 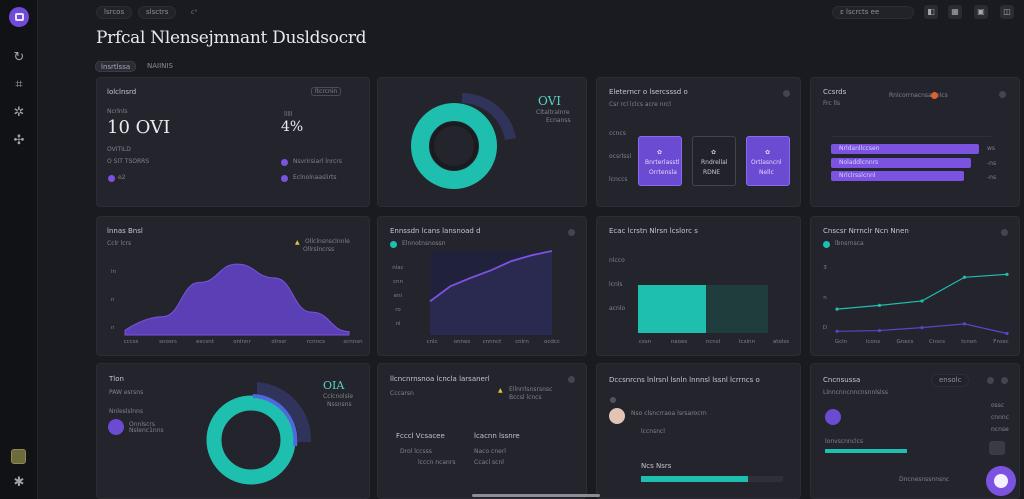 What do you see at coordinates (288, 114) in the screenshot?
I see `kpi-small: lllll` at bounding box center [288, 114].